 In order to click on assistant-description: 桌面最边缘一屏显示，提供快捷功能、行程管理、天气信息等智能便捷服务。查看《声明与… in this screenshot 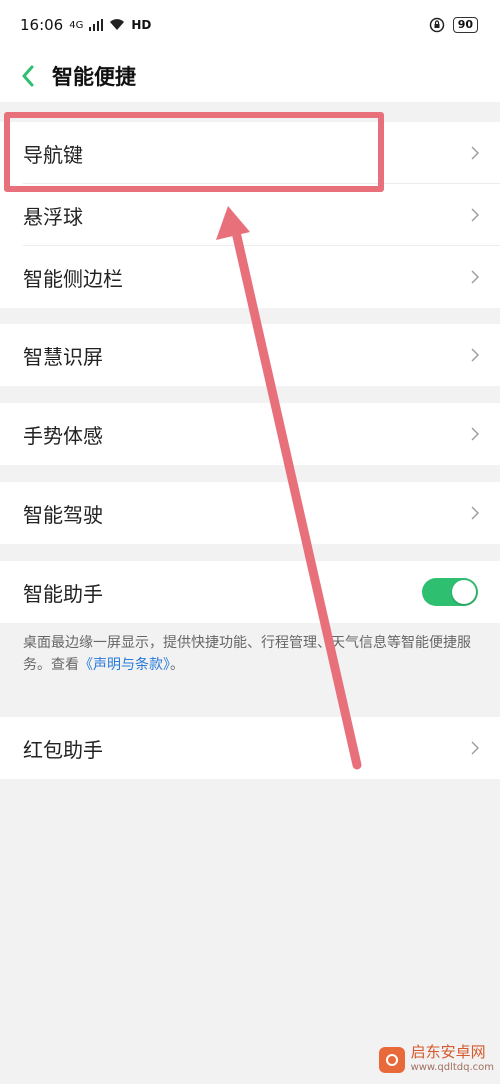, I will do `click(253, 654)`.